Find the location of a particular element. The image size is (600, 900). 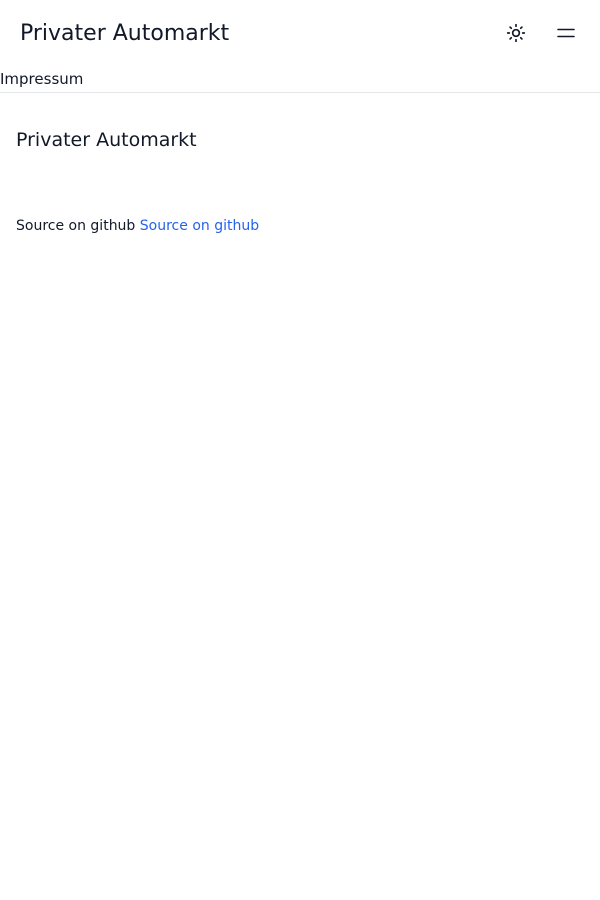

page-heading: Privater Automarkt is located at coordinates (106, 140).